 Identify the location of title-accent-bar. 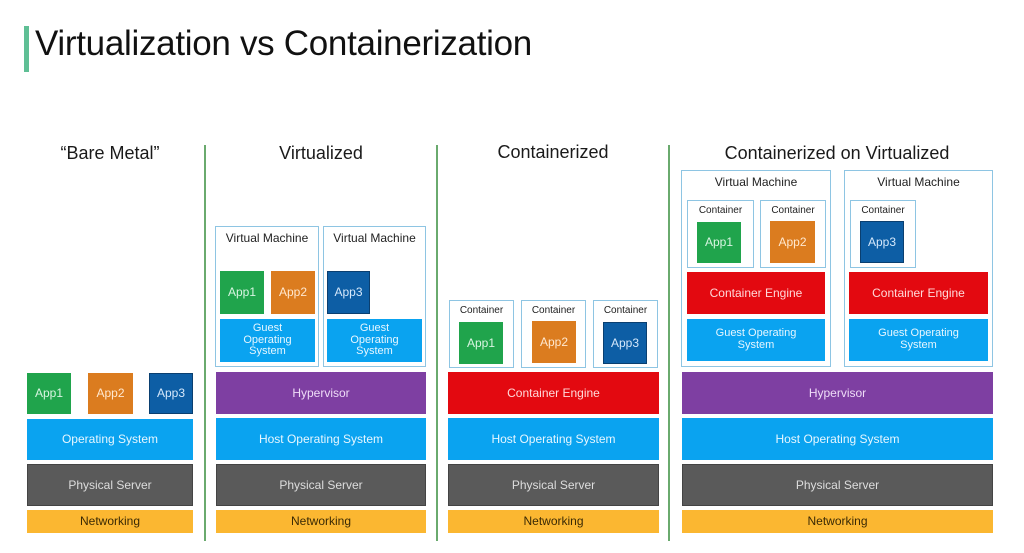
(26, 49).